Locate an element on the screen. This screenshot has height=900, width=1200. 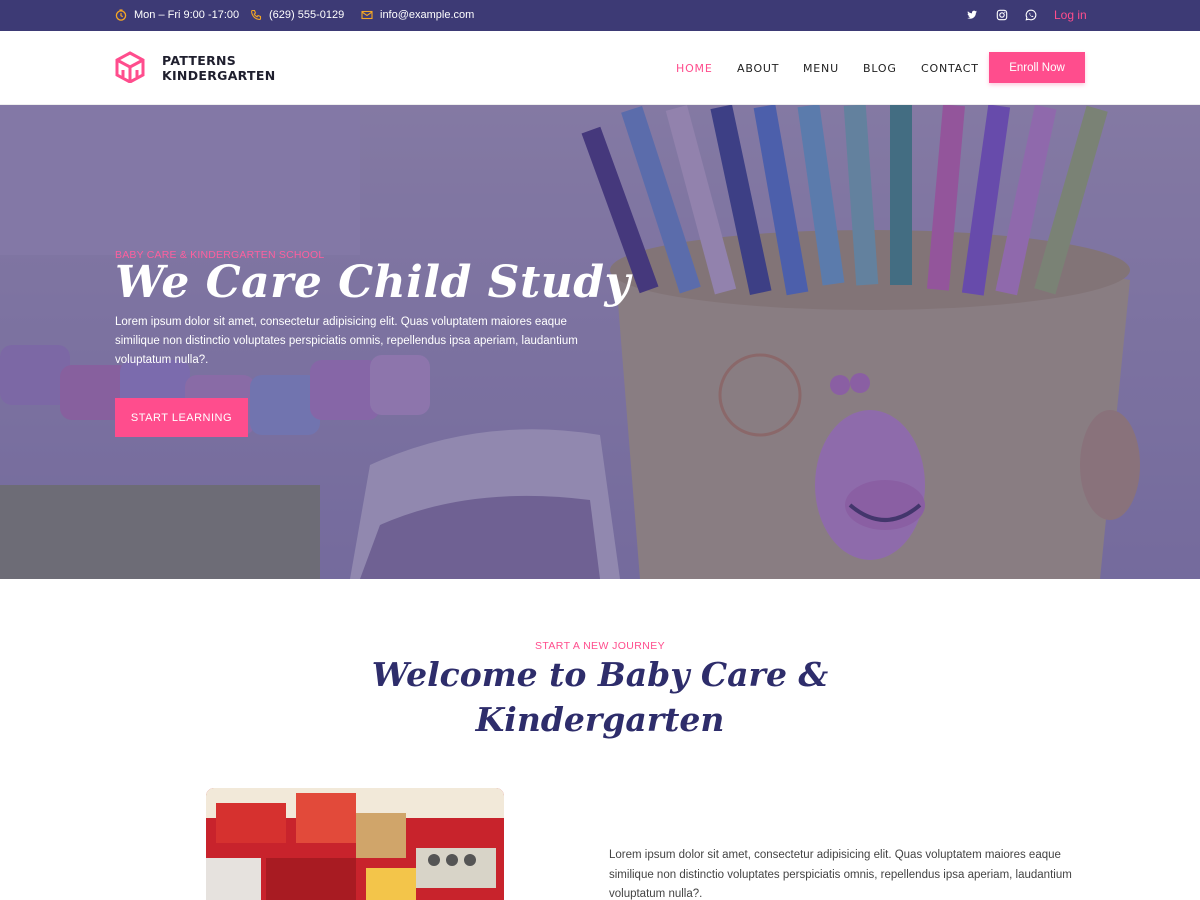
email-info: info@example.com is located at coordinates (417, 15).